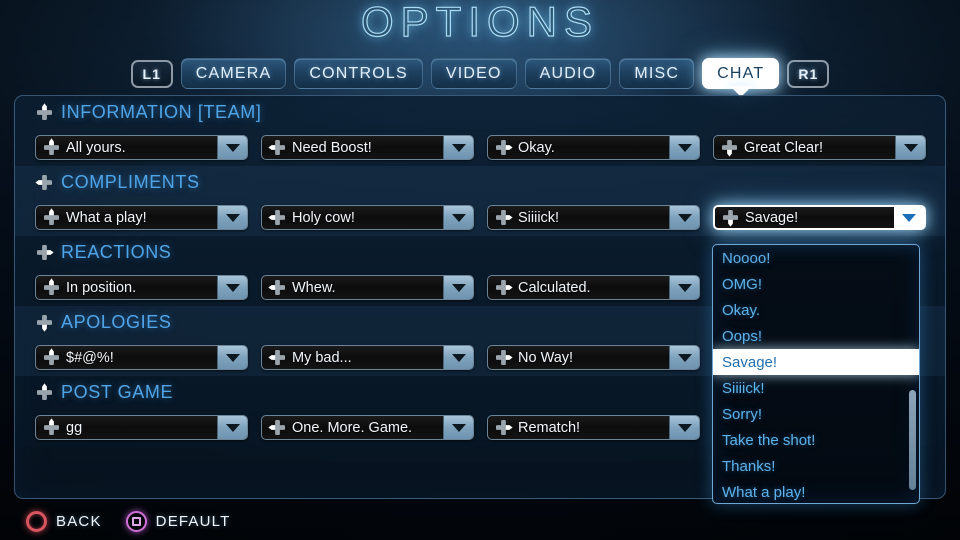 The height and width of the screenshot is (540, 960). I want to click on right-bumper-hint: R1, so click(808, 73).